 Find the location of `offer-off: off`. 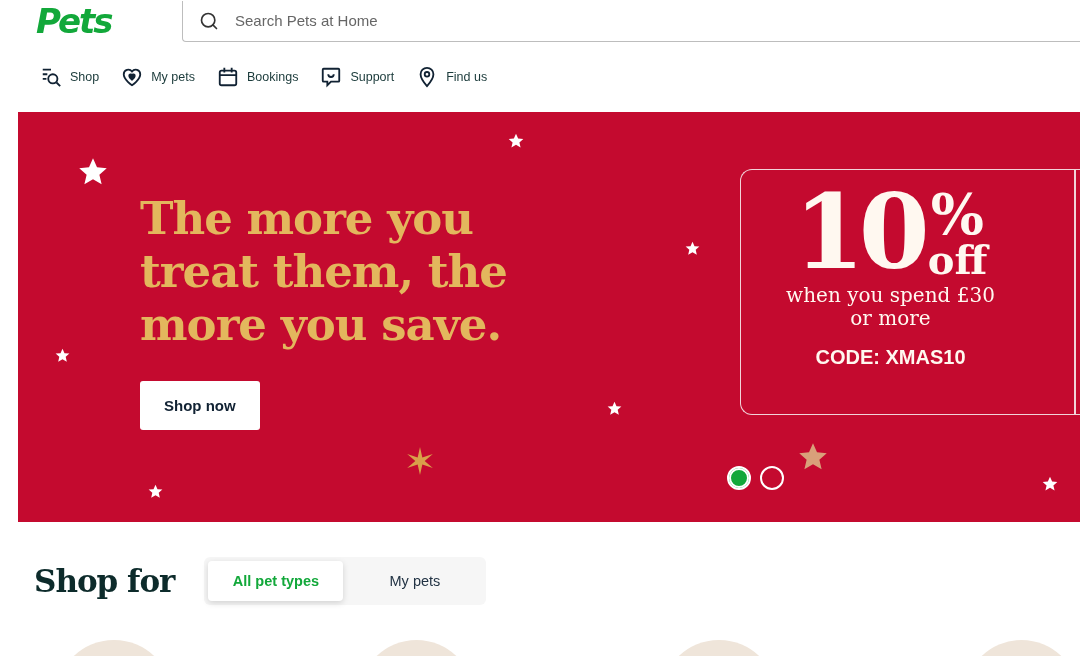

offer-off: off is located at coordinates (957, 260).